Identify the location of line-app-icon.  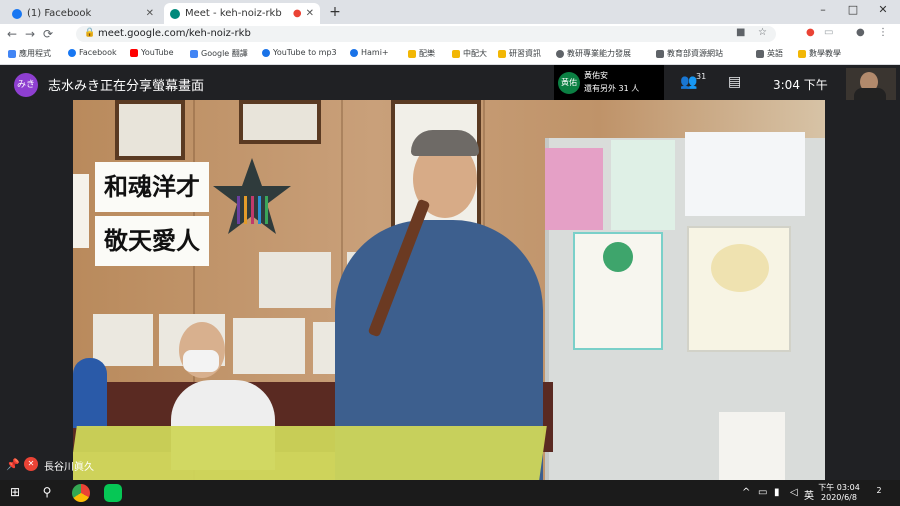
(113, 493).